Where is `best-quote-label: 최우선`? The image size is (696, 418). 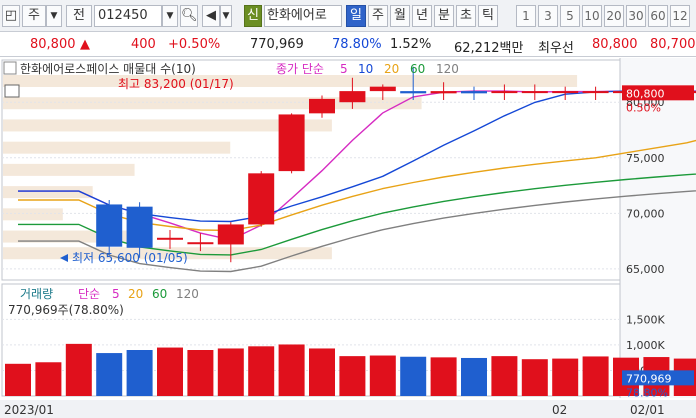 best-quote-label: 최우선 is located at coordinates (556, 48).